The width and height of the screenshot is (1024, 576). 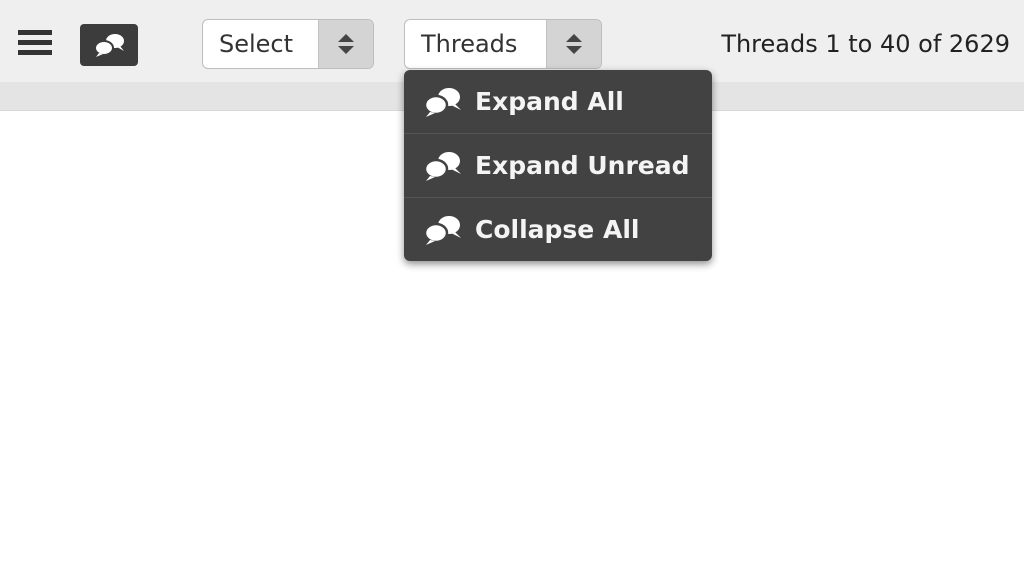 I want to click on menu-item-expand-all: Expand All, so click(x=558, y=102).